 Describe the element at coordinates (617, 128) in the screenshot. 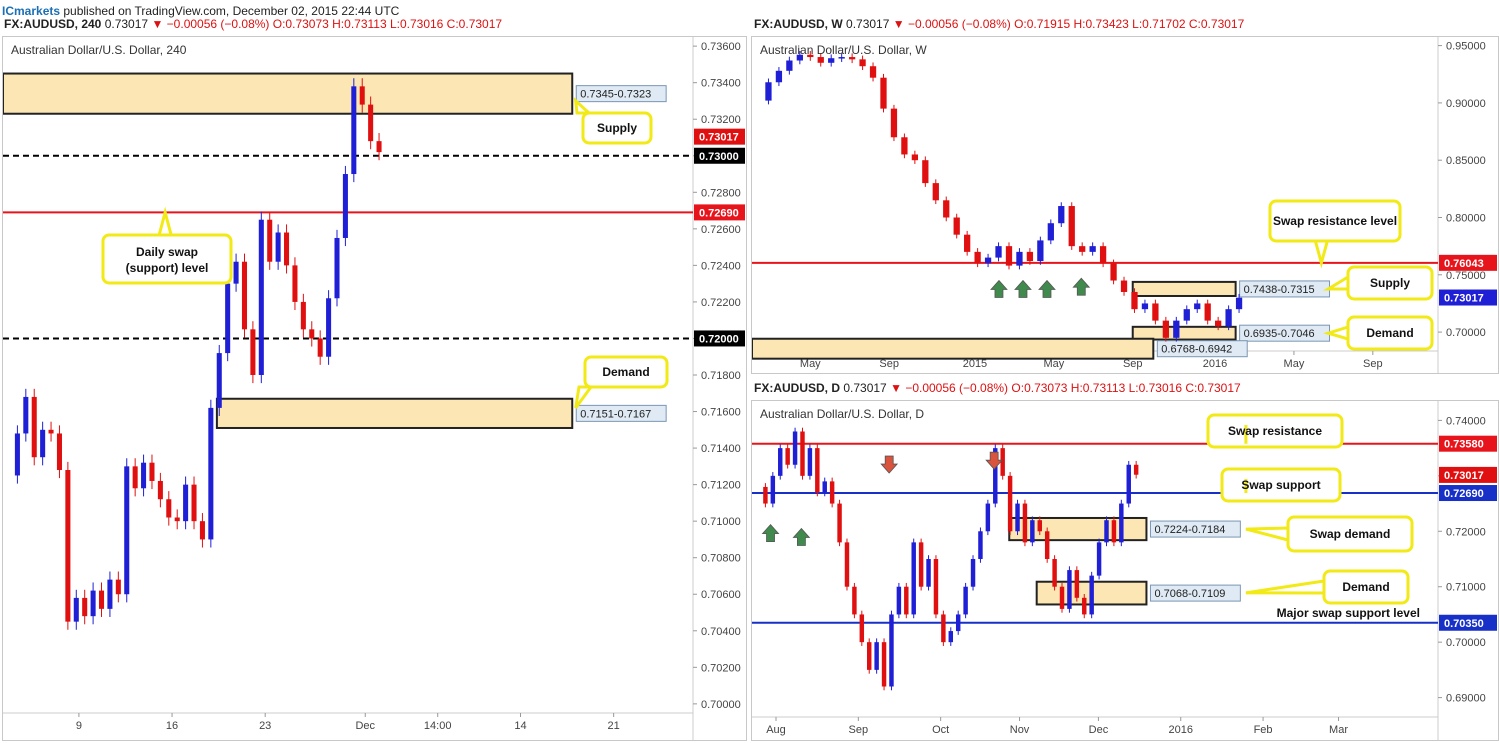

I see `callout-text: Supply` at that location.